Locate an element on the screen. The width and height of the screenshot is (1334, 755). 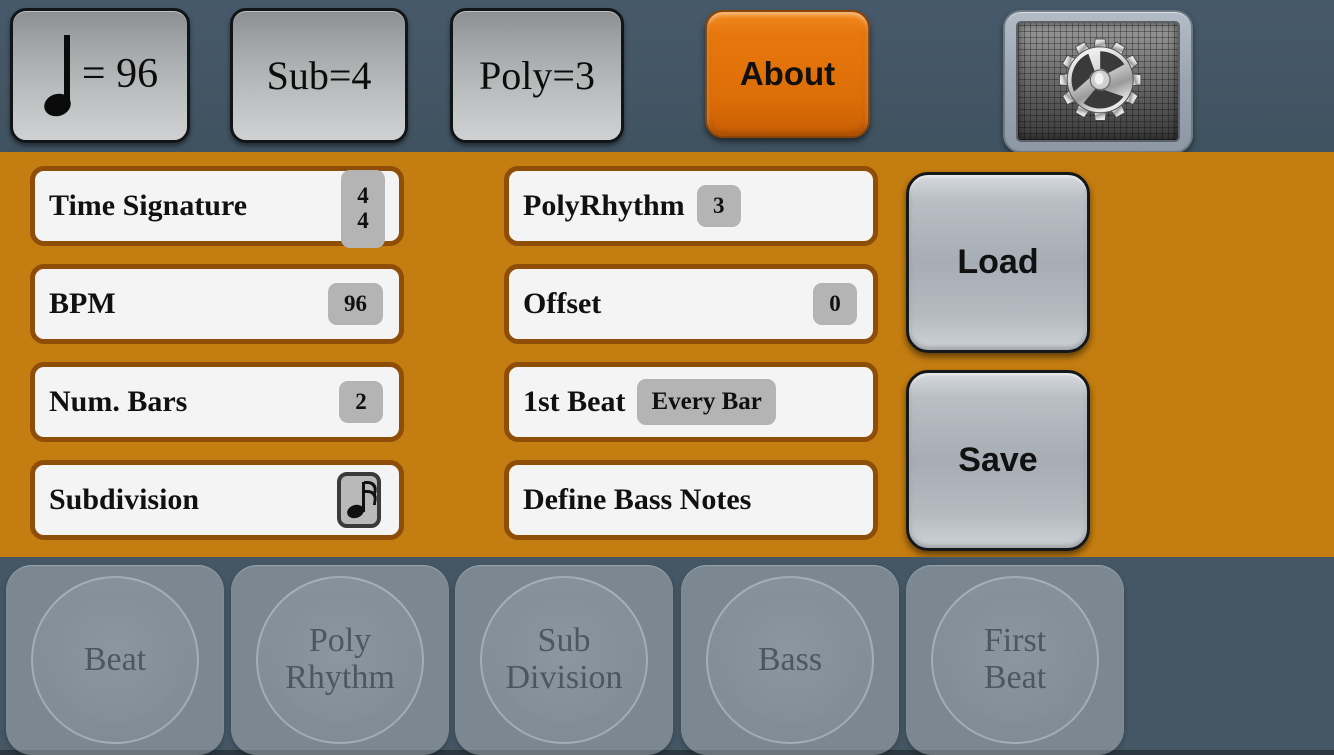
row-define-bass-notes: Define Bass Notes is located at coordinates (691, 500).